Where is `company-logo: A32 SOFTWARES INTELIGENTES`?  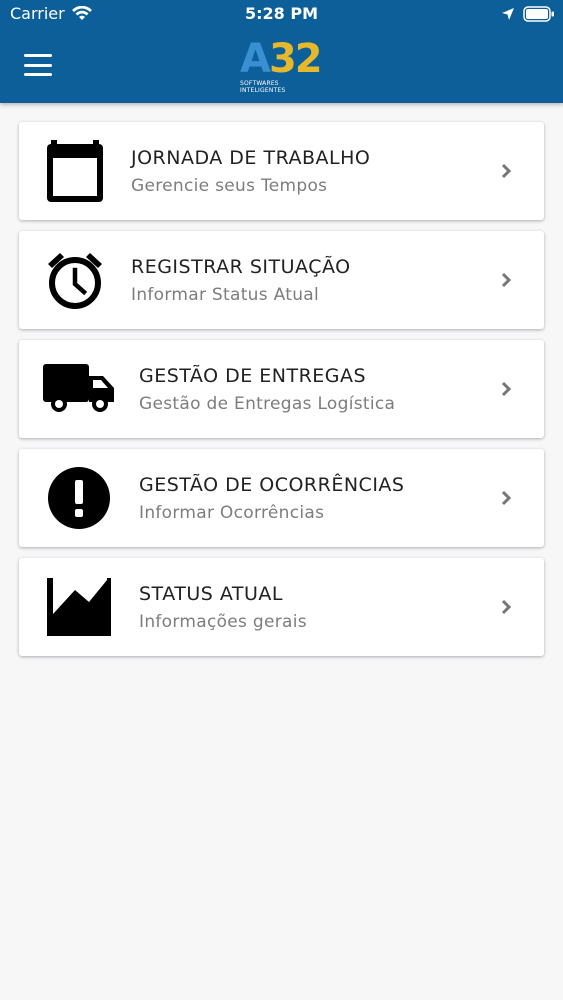 company-logo: A32 SOFTWARES INTELIGENTES is located at coordinates (282, 66).